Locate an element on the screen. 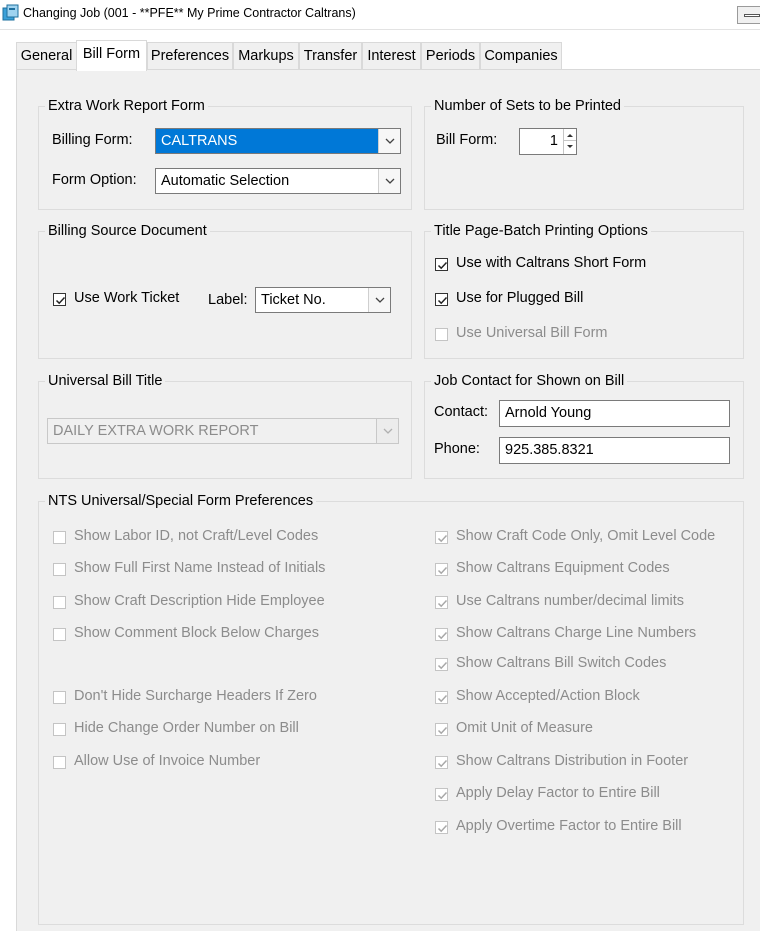 This screenshot has width=760, height=931. nts-right-label-0: Show Craft Code Only, Omit Level Code is located at coordinates (586, 536).